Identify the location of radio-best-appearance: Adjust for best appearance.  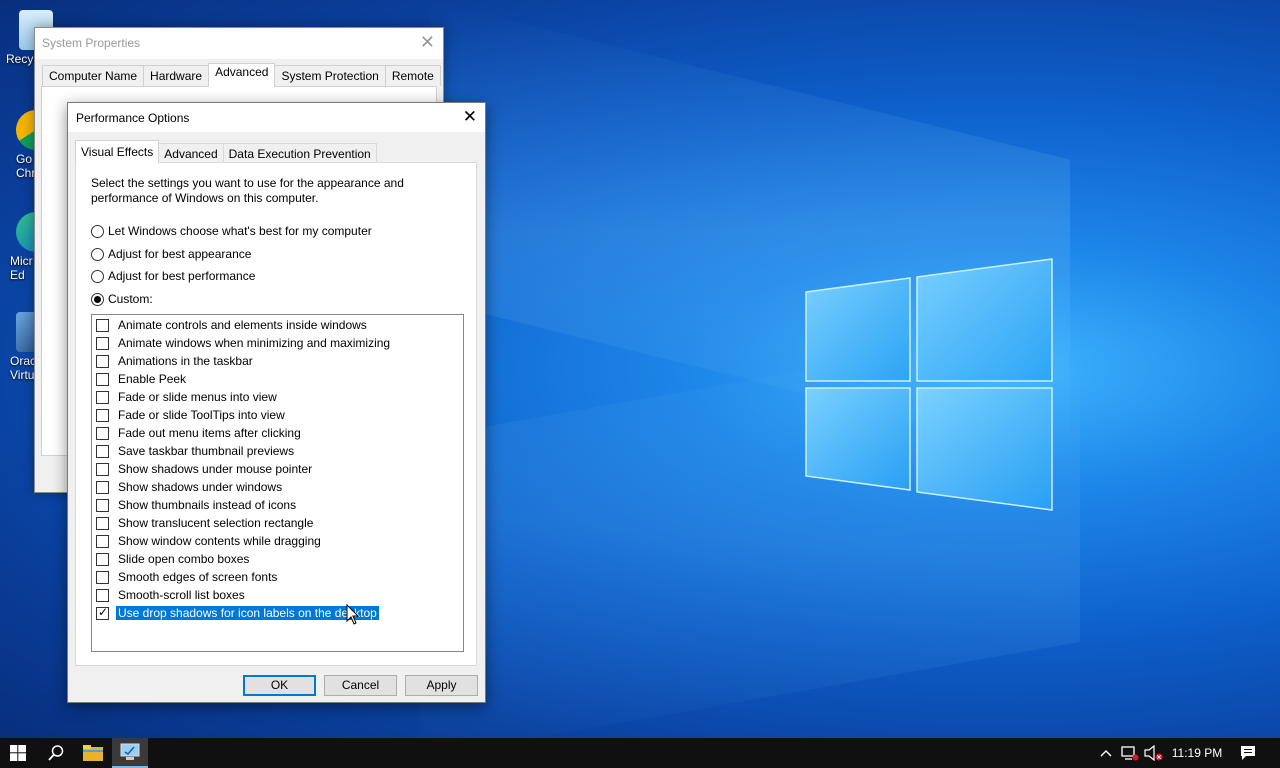
(171, 254).